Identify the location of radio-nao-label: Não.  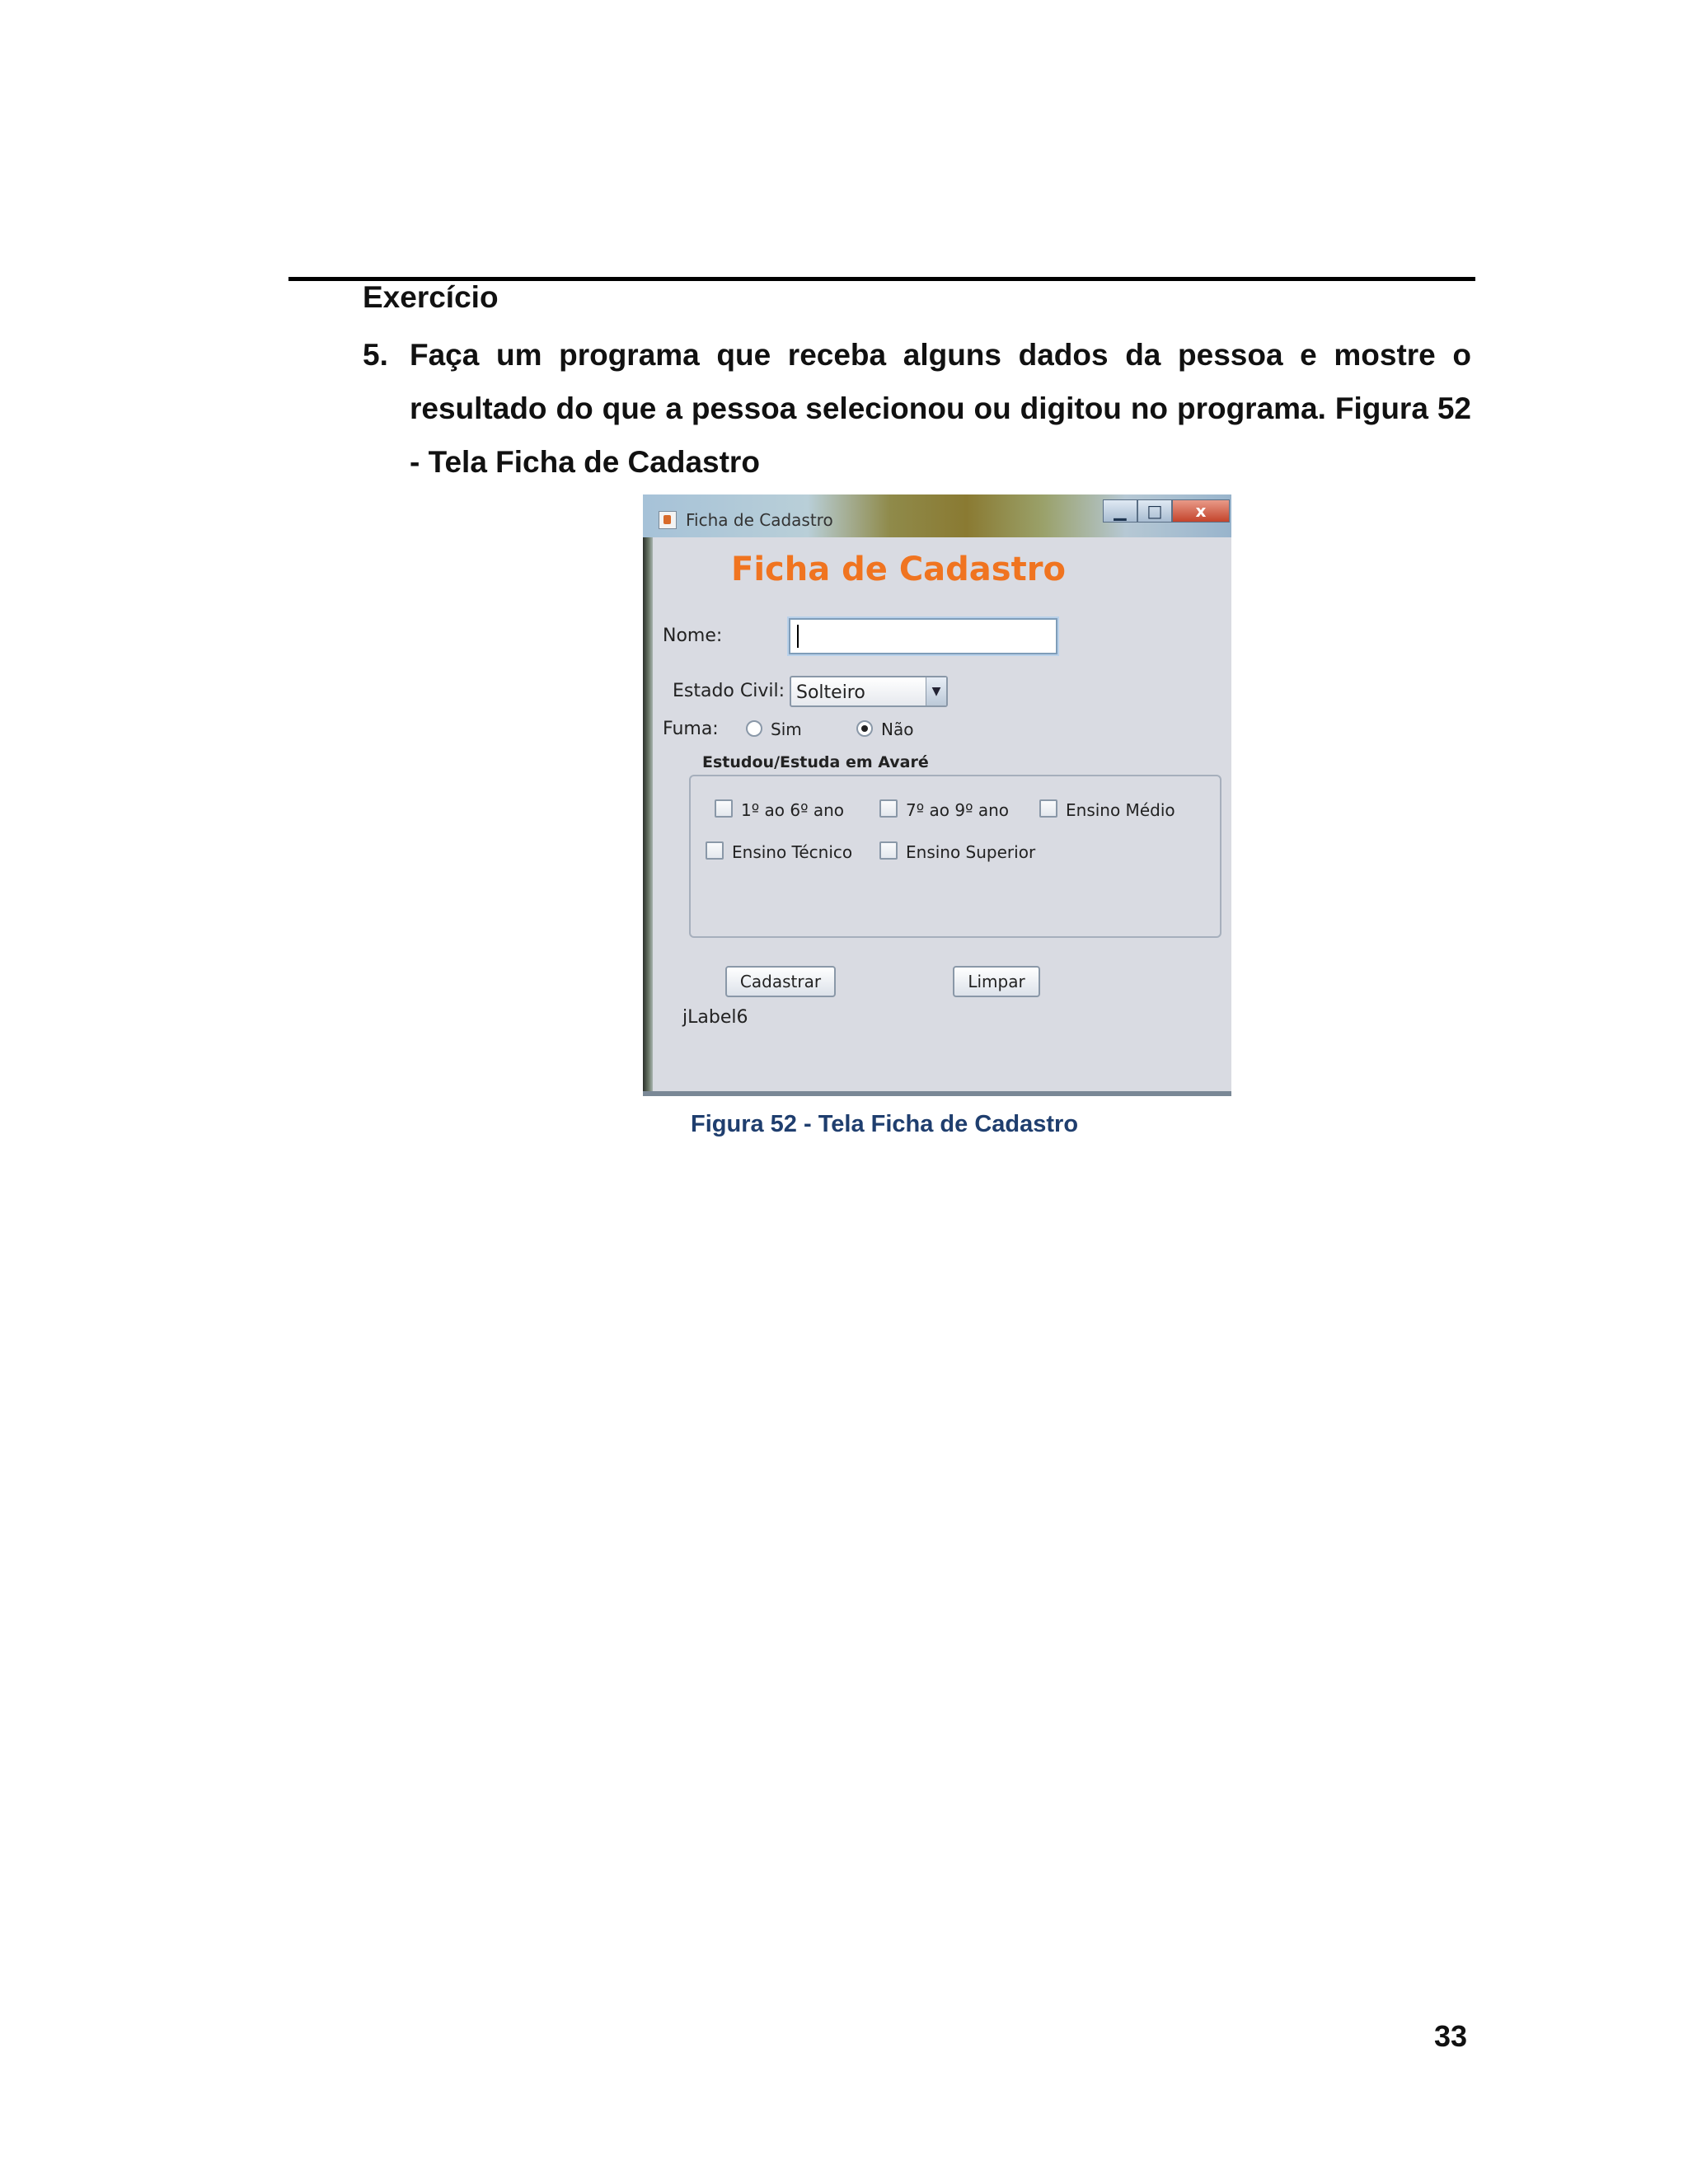
(898, 729).